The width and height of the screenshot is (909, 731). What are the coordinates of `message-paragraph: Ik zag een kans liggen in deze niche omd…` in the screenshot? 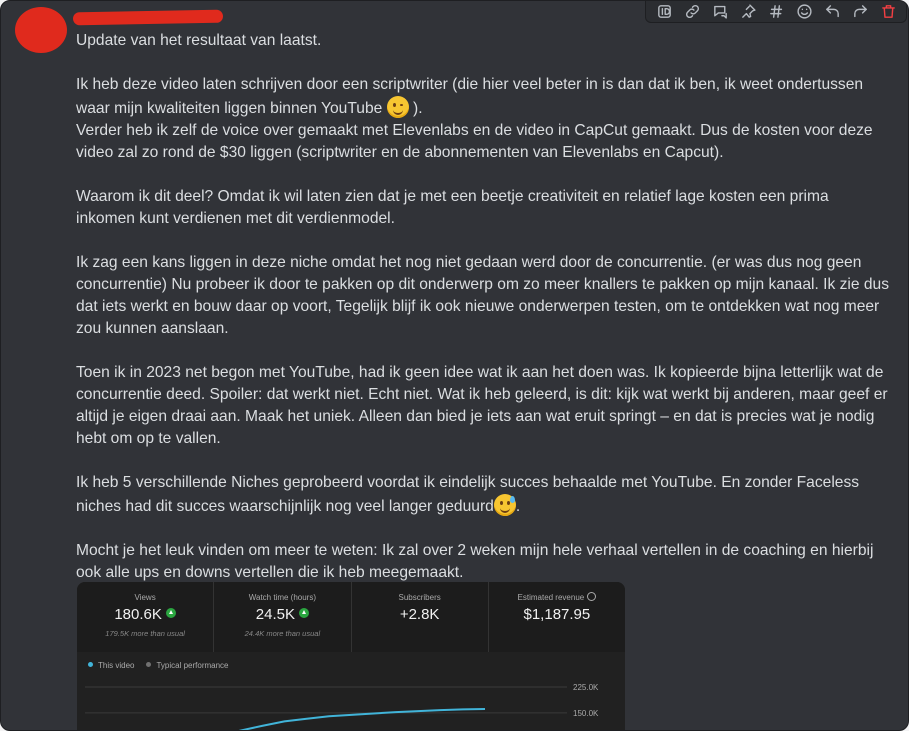 It's located at (483, 295).